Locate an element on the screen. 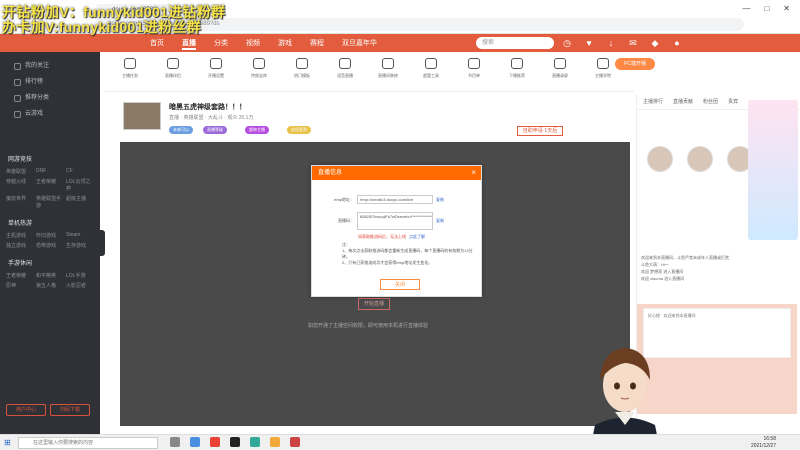 This screenshot has width=800, height=450. scan-download-button: 扫码下载 is located at coordinates (70, 410).